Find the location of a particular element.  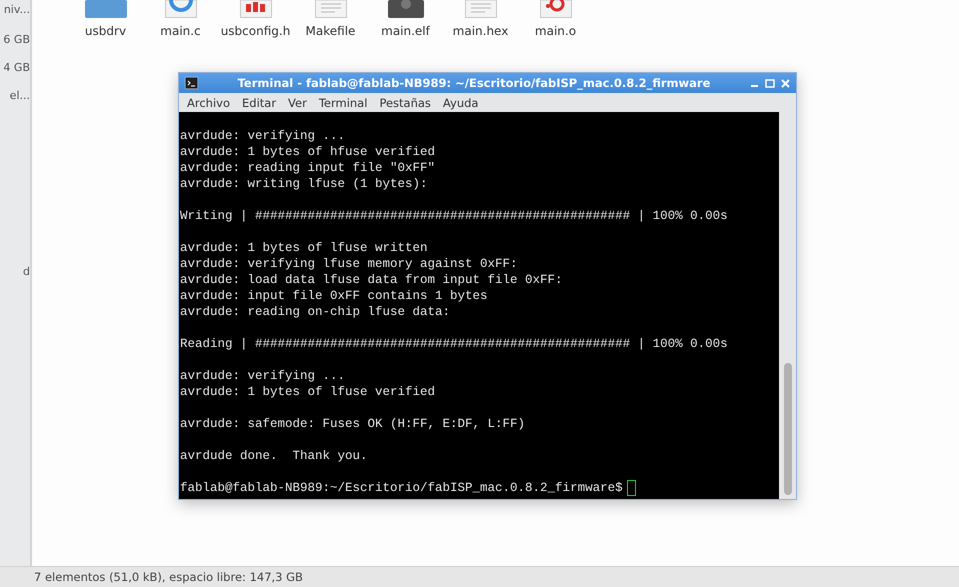

terminal-line: avrdude: 1 bytes of lfuse verified is located at coordinates (308, 392).